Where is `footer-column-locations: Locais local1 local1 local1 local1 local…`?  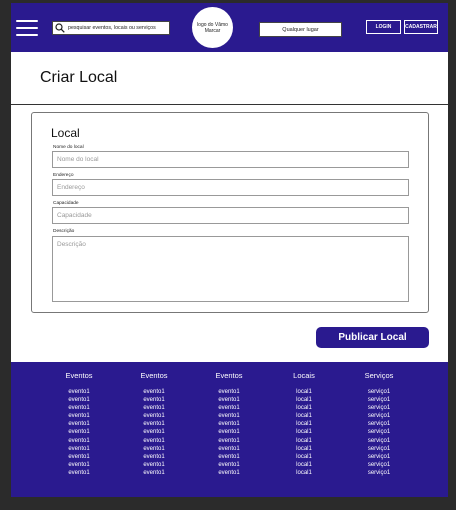 footer-column-locations: Locais local1 local1 local1 local1 local… is located at coordinates (304, 424).